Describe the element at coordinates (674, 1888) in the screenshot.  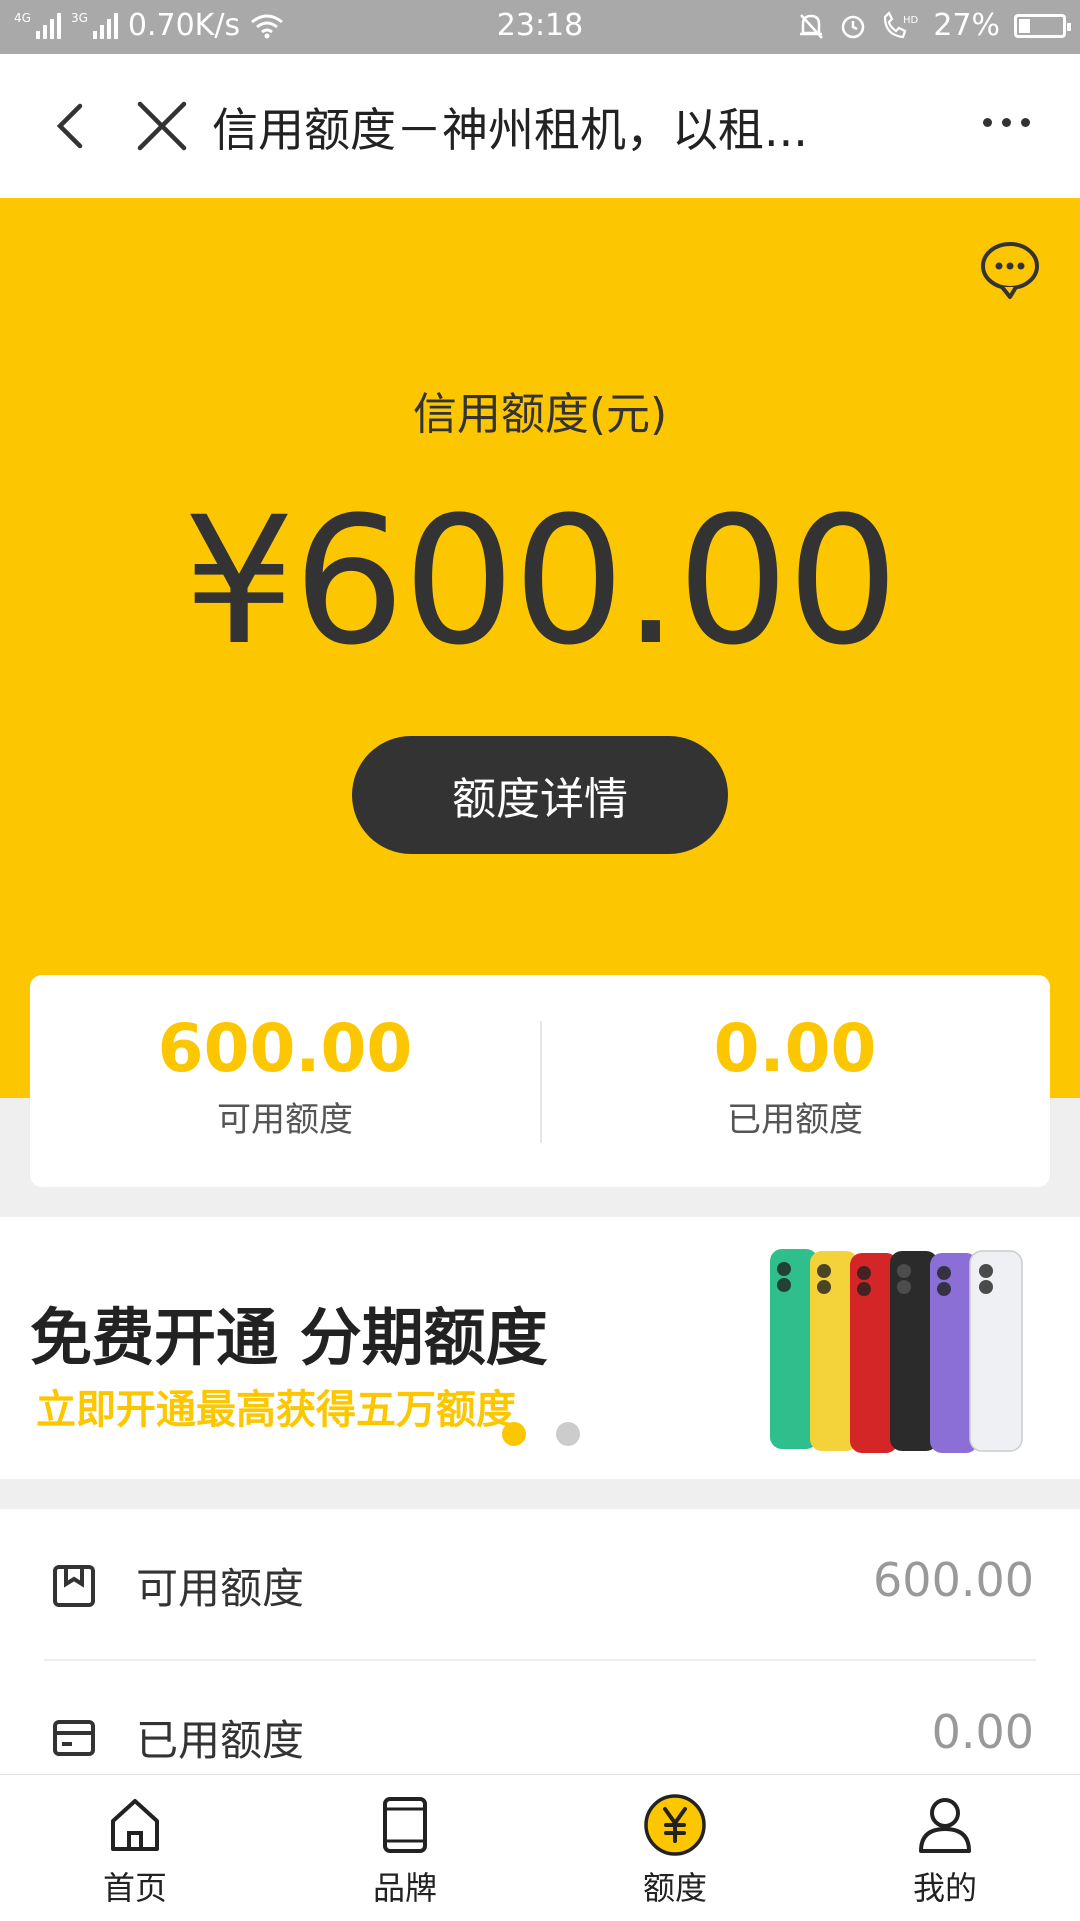
I see `tab-label: 额度` at that location.